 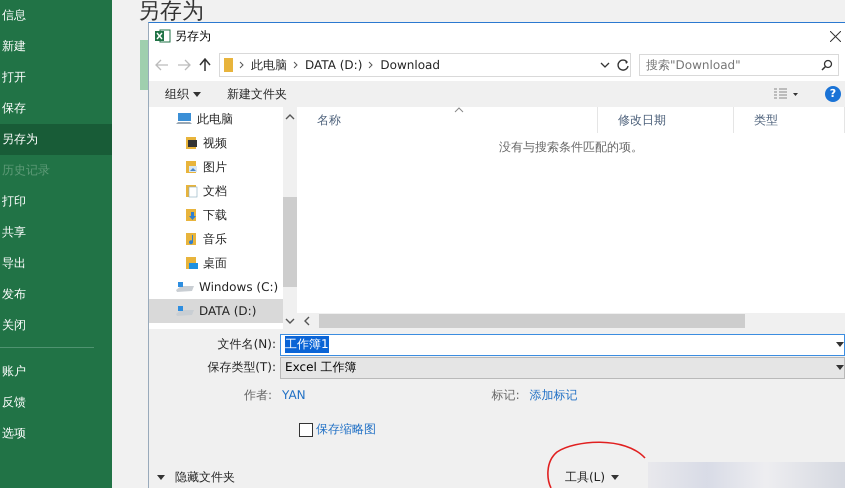 I want to click on scroll-up-icon, so click(x=290, y=117).